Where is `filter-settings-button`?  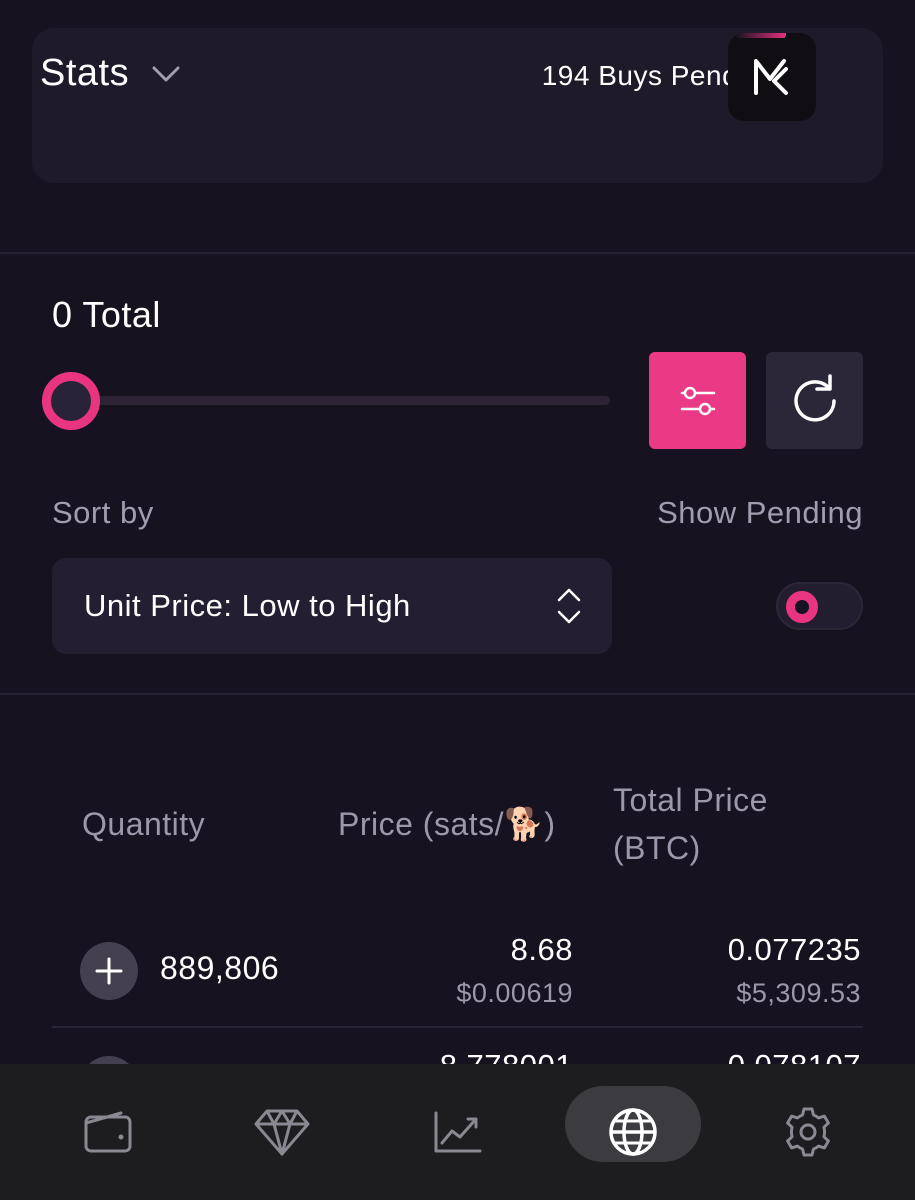 filter-settings-button is located at coordinates (697, 400).